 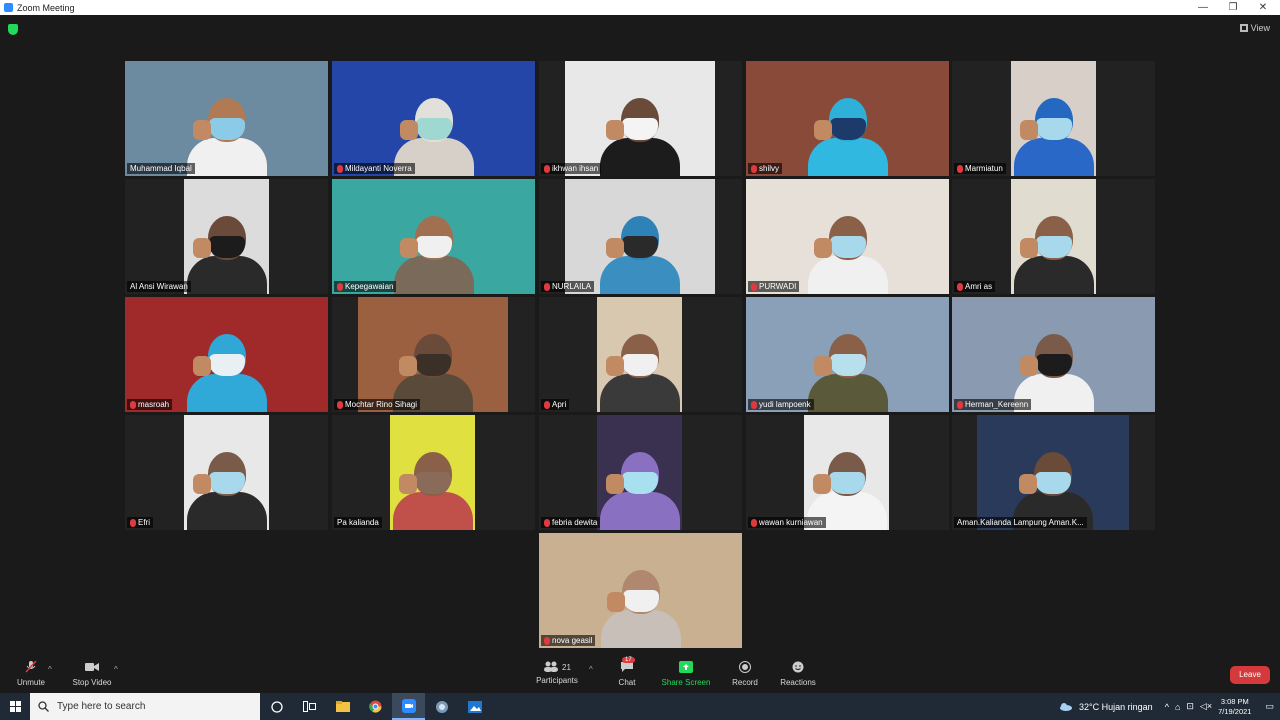 I want to click on video-options-caret-icon: ^, so click(x=116, y=669).